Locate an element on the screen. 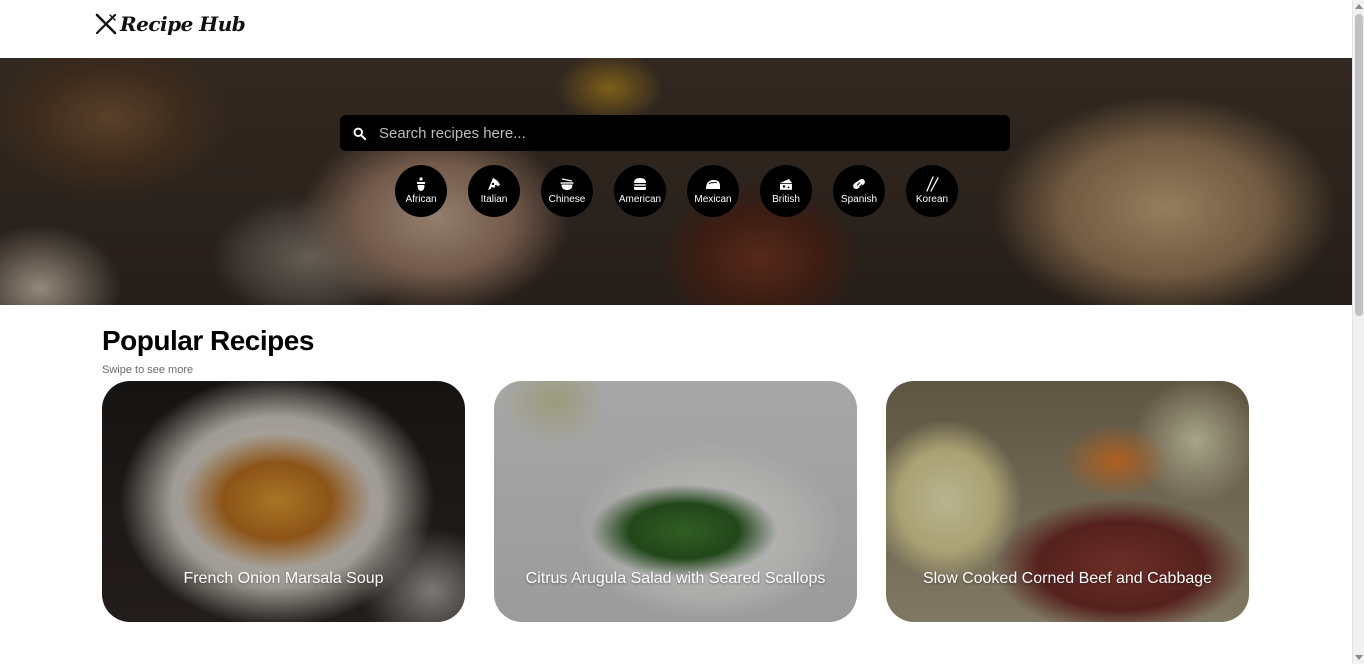 This screenshot has width=1364, height=664. recipe-card: French Onion Marsala Soup is located at coordinates (283, 501).